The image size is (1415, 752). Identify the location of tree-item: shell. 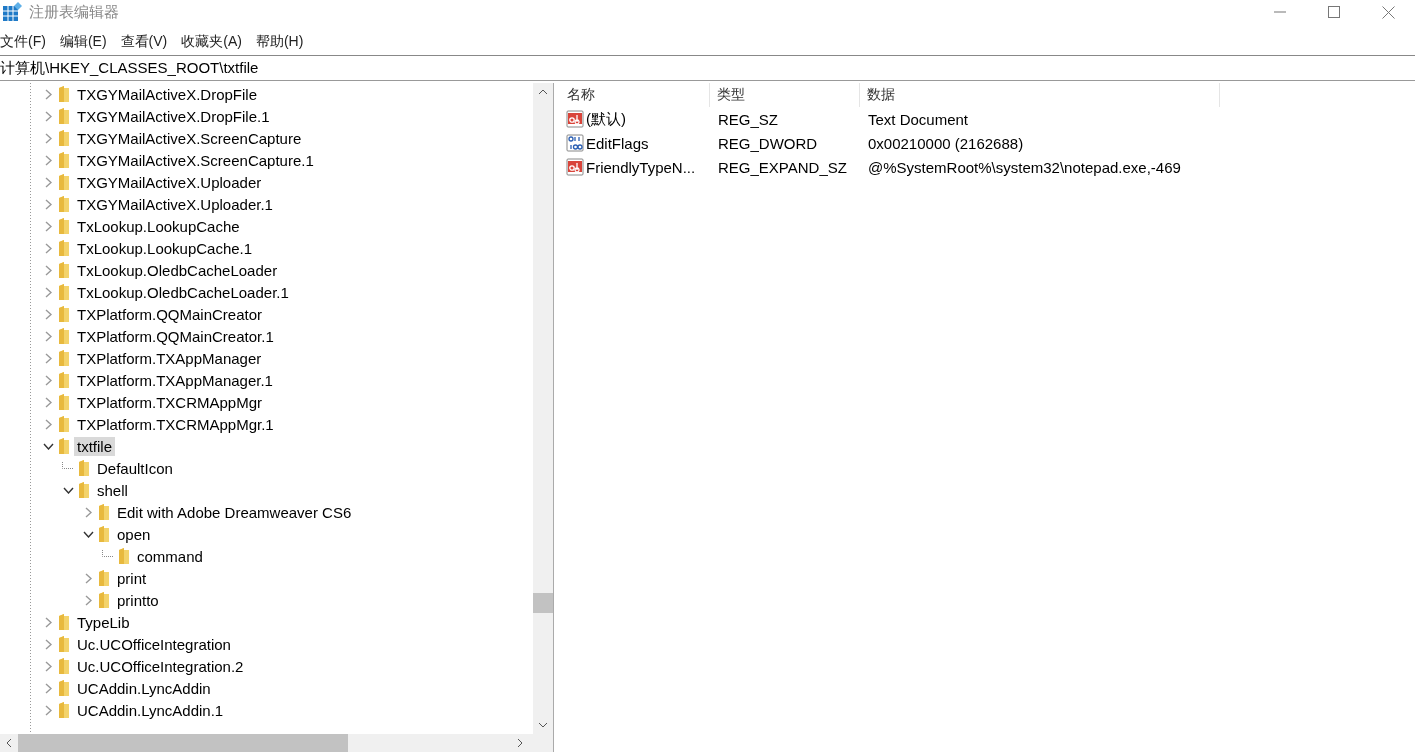
(112, 490).